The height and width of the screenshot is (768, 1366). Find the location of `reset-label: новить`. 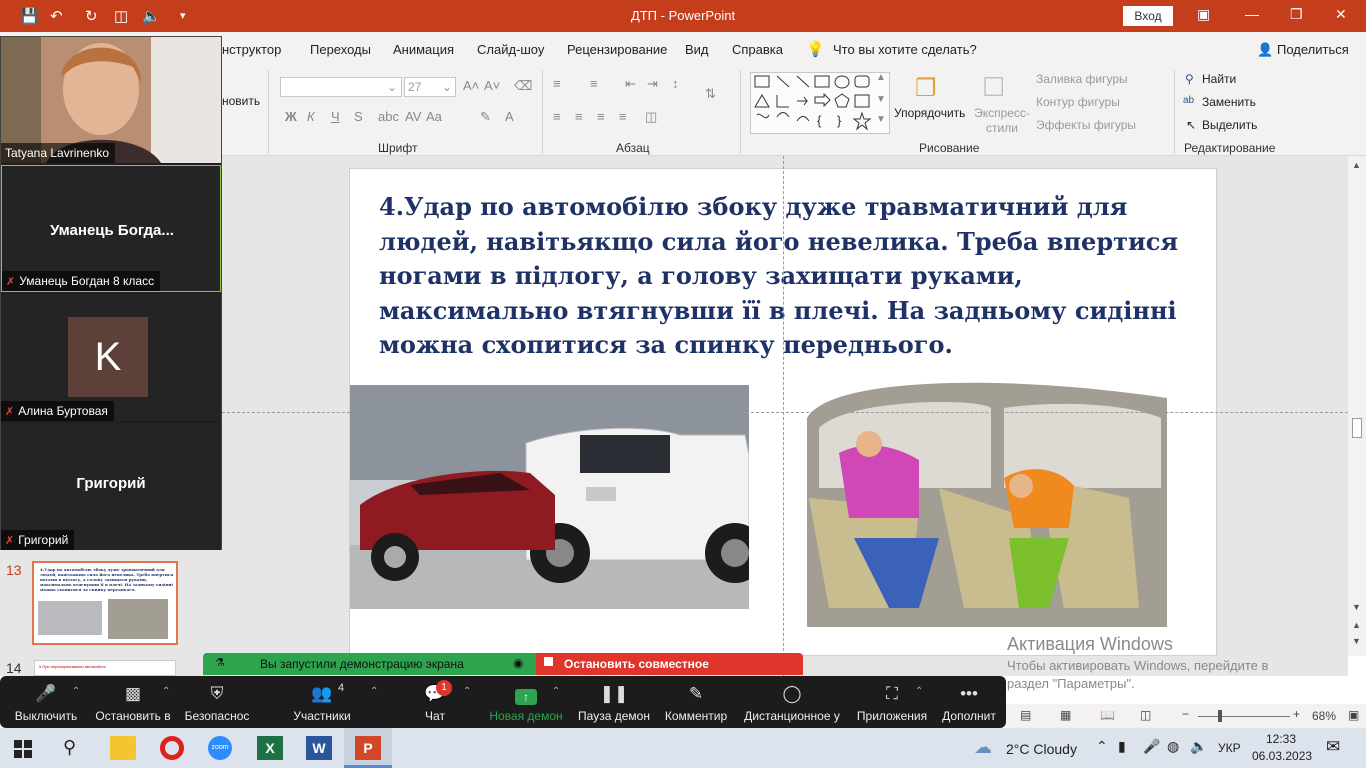

reset-label: новить is located at coordinates (241, 101).